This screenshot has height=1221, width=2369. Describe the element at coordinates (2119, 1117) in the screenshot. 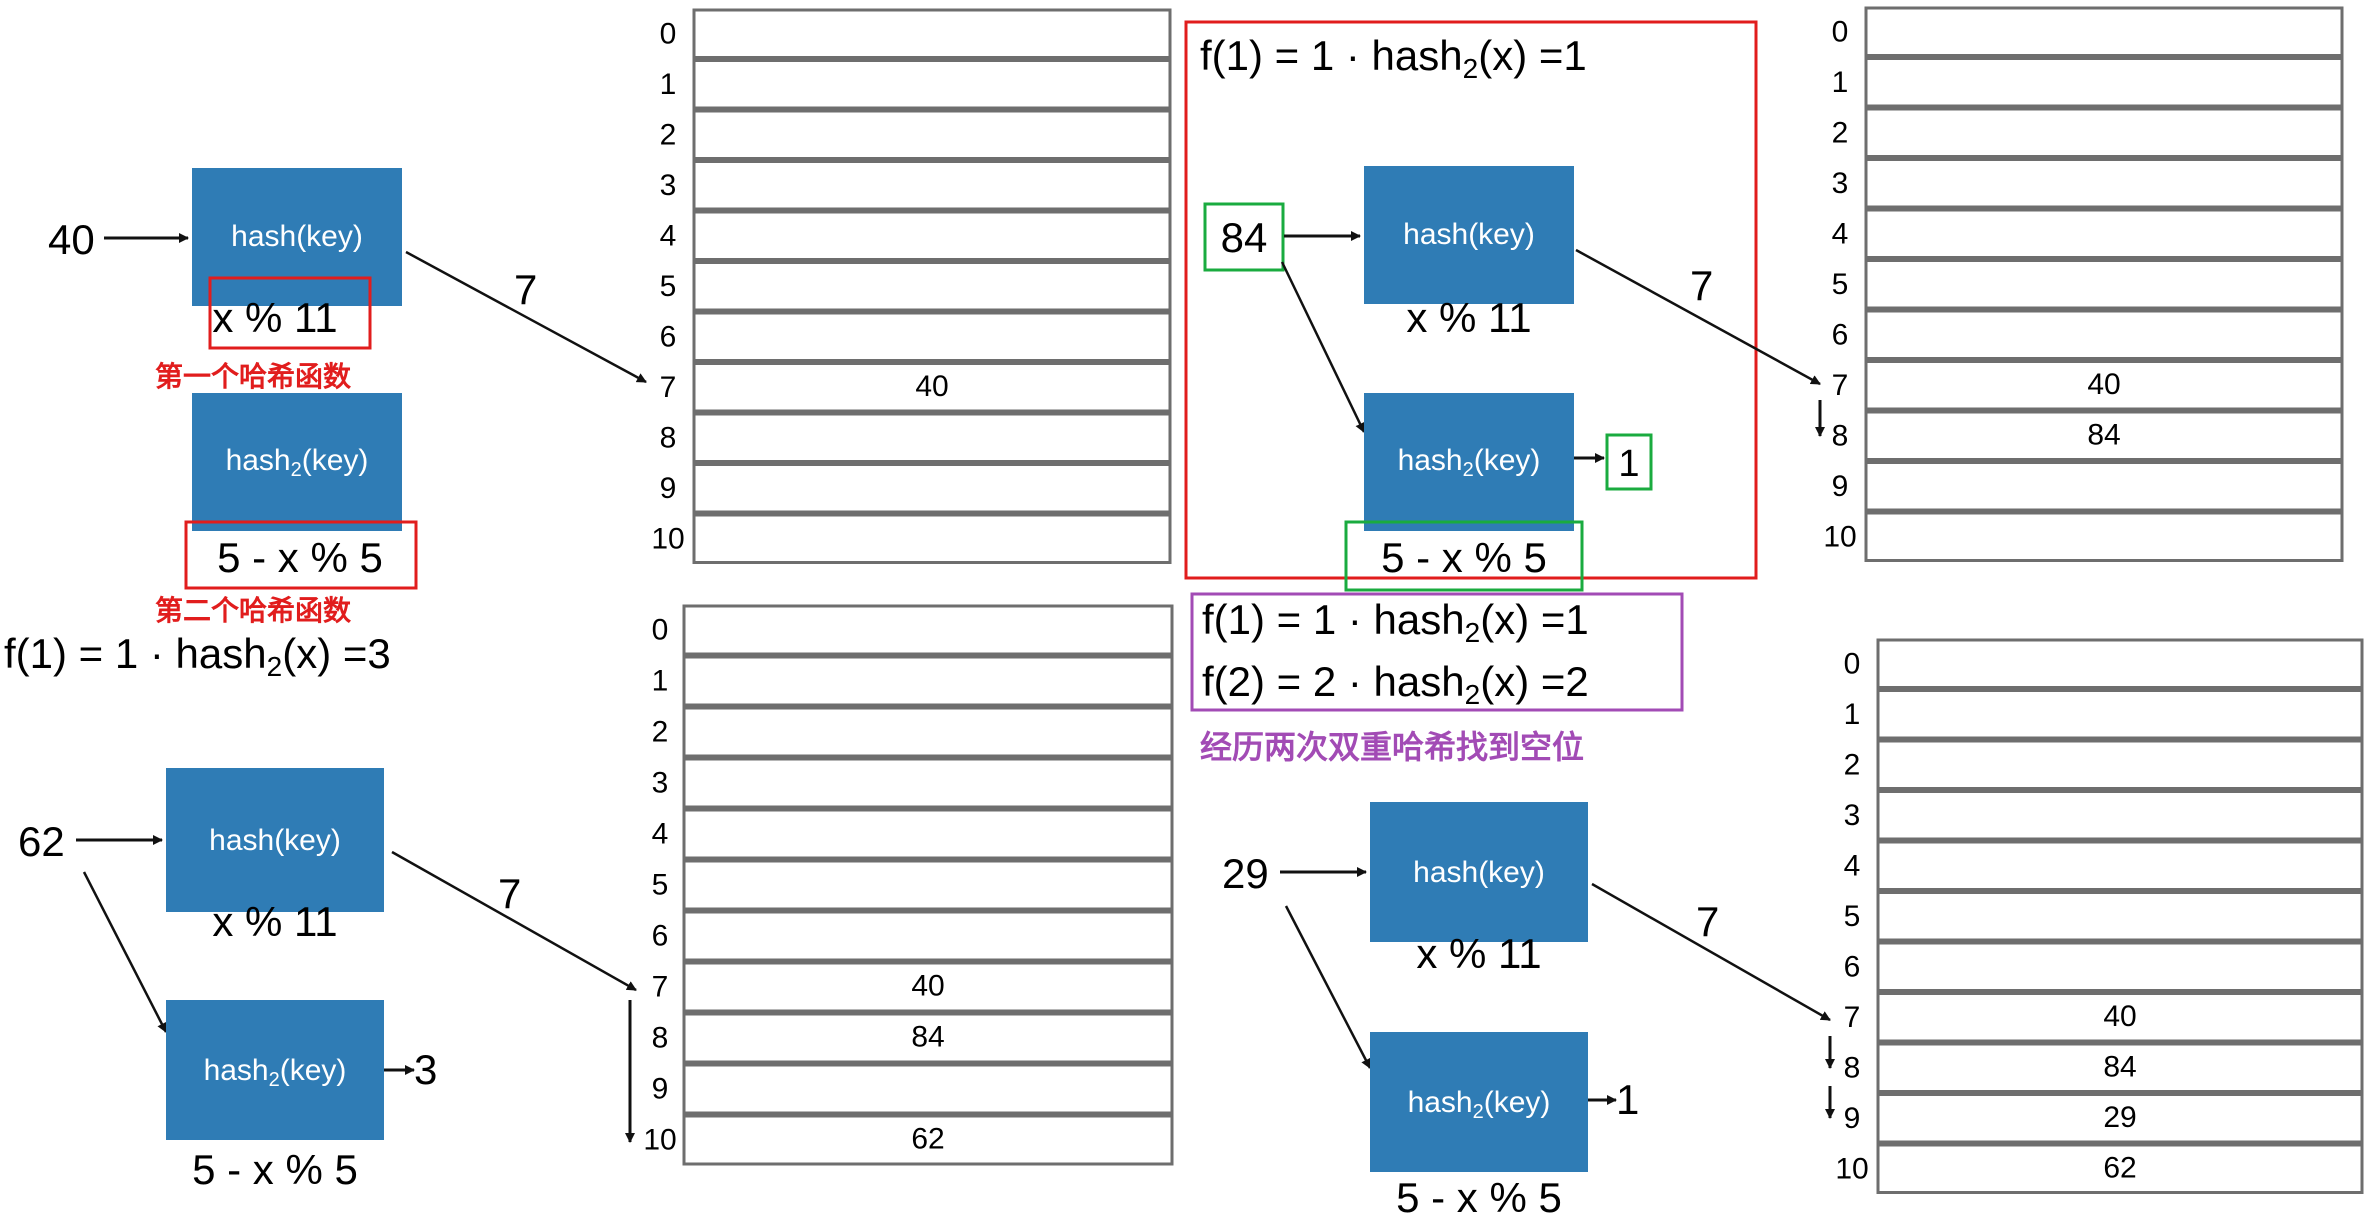

I see `slot-value: 29` at that location.